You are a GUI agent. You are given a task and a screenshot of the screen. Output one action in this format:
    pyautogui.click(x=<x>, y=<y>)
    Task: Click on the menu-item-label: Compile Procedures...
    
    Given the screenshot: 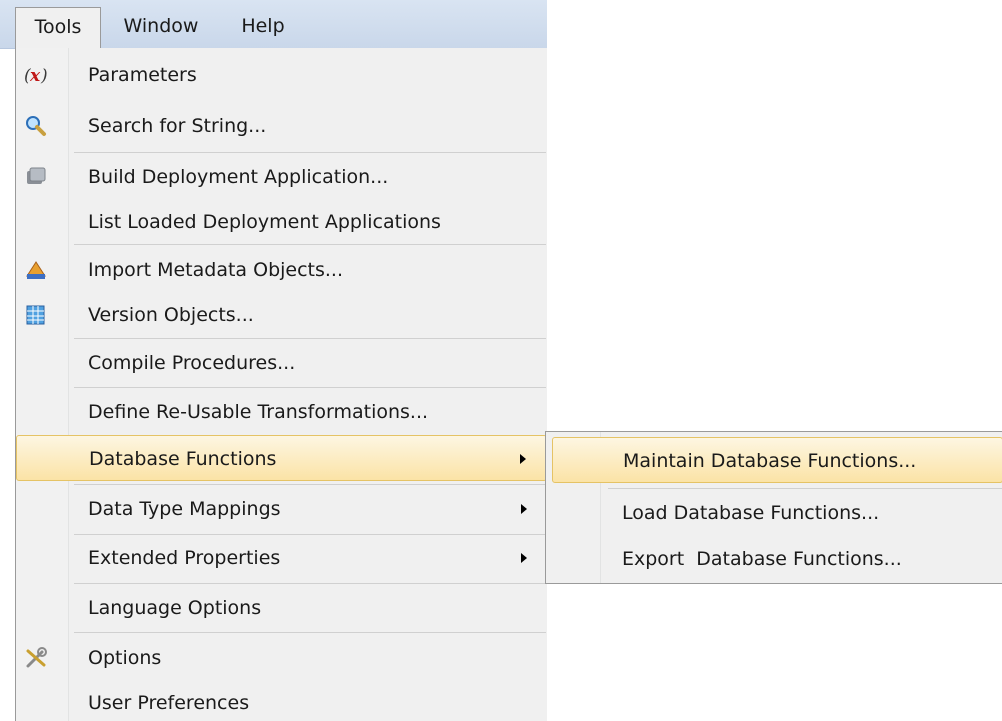 What is the action you would take?
    pyautogui.click(x=192, y=363)
    